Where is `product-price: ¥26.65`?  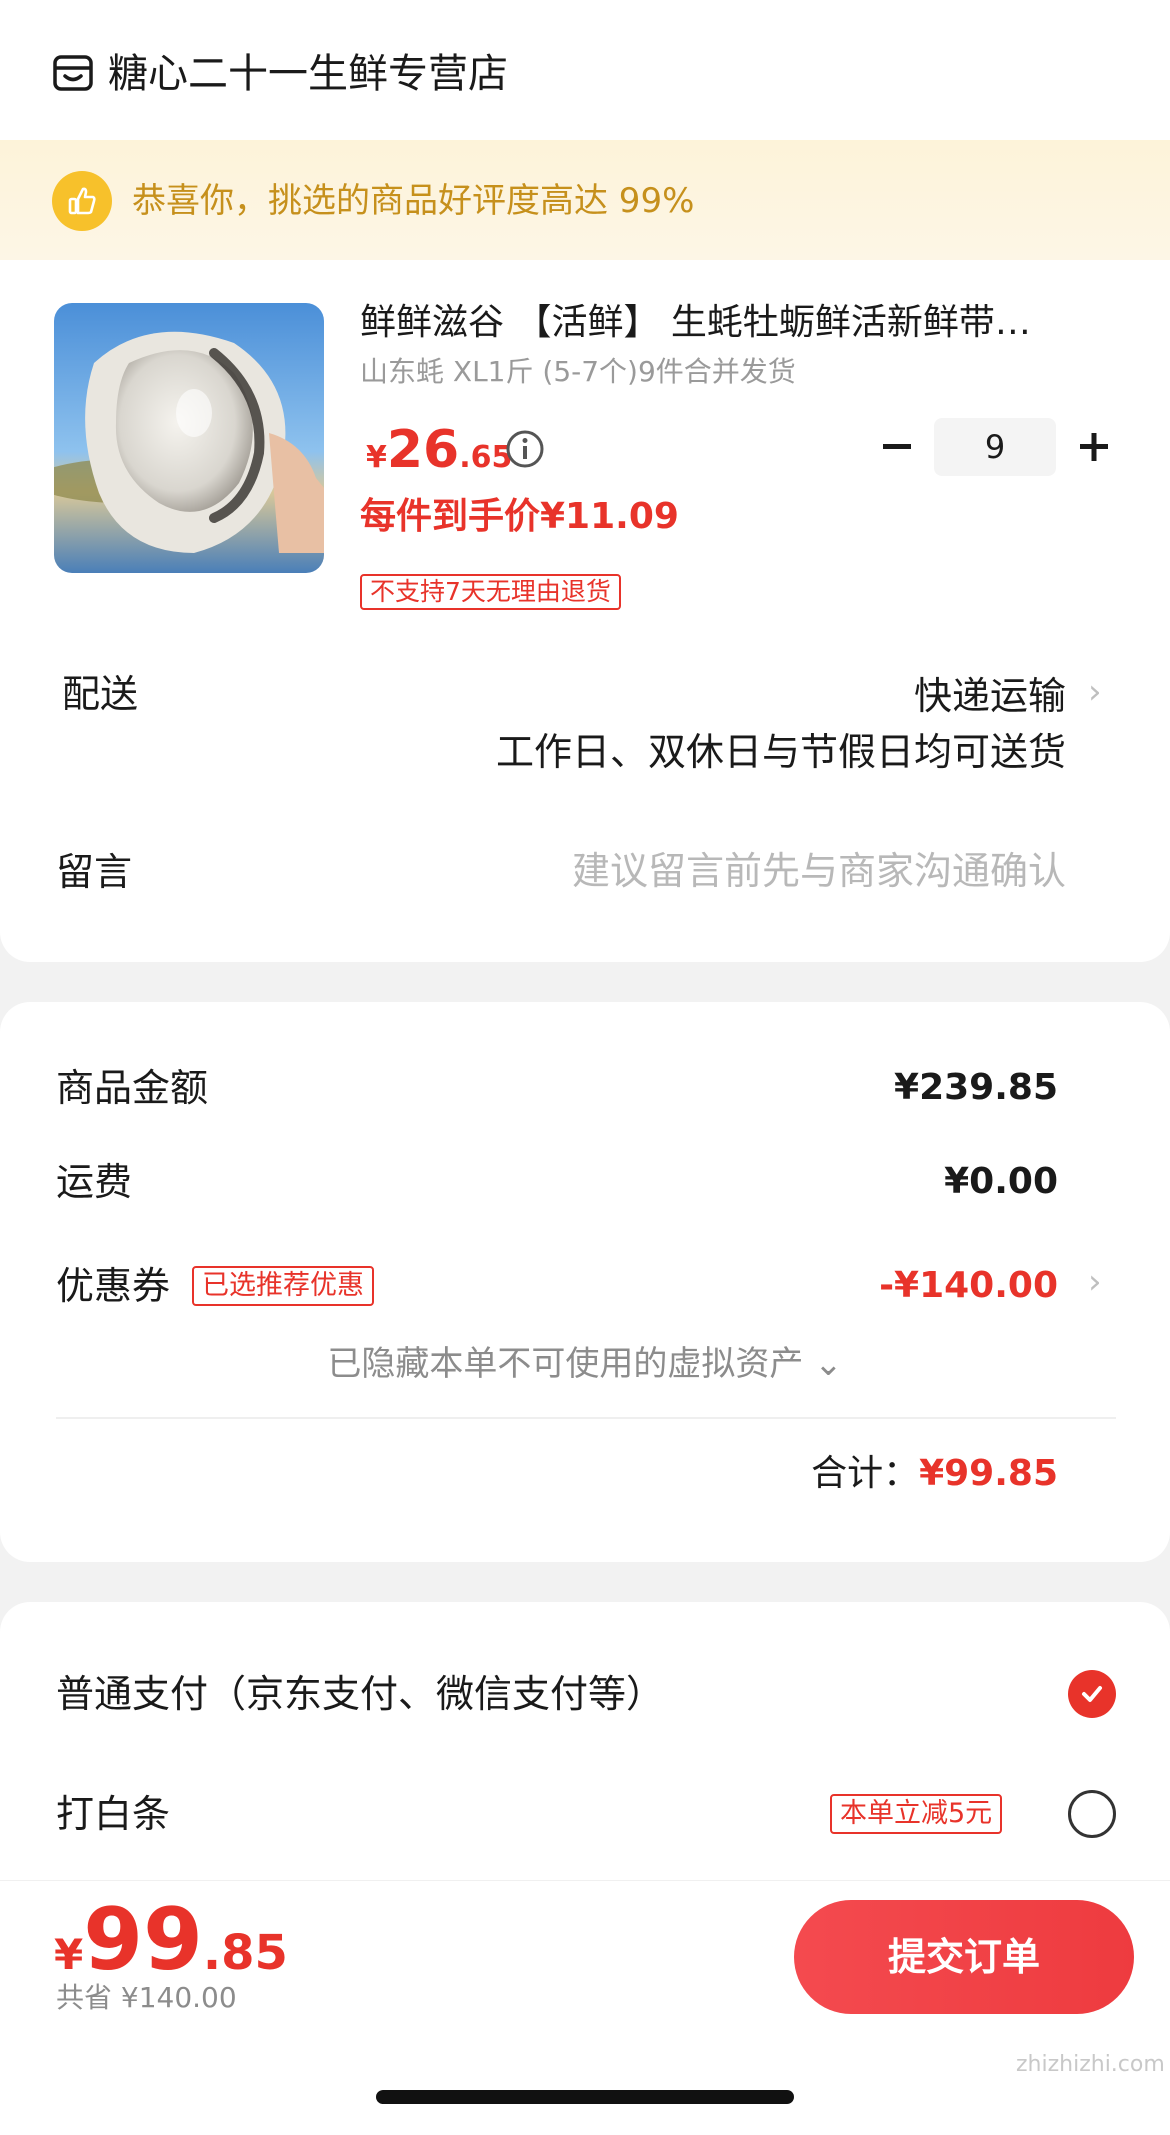 product-price: ¥26.65 is located at coordinates (439, 450).